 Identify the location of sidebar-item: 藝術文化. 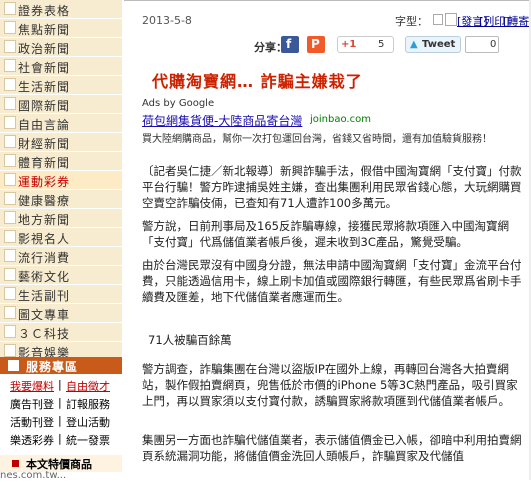
(61, 275).